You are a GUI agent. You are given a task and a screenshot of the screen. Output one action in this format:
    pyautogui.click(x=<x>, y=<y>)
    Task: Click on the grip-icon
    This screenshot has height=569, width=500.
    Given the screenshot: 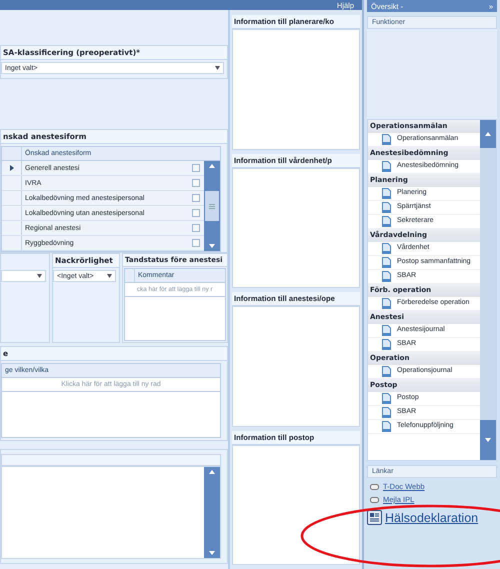 What is the action you would take?
    pyautogui.click(x=212, y=206)
    